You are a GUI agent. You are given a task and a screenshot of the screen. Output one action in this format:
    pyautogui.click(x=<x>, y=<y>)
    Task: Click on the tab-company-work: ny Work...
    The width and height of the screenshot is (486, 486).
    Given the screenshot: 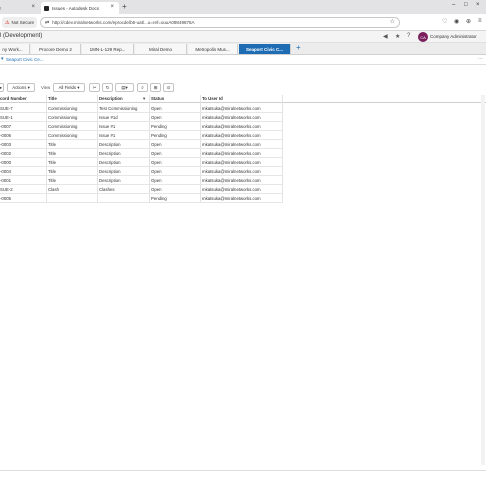 What is the action you would take?
    pyautogui.click(x=15, y=49)
    